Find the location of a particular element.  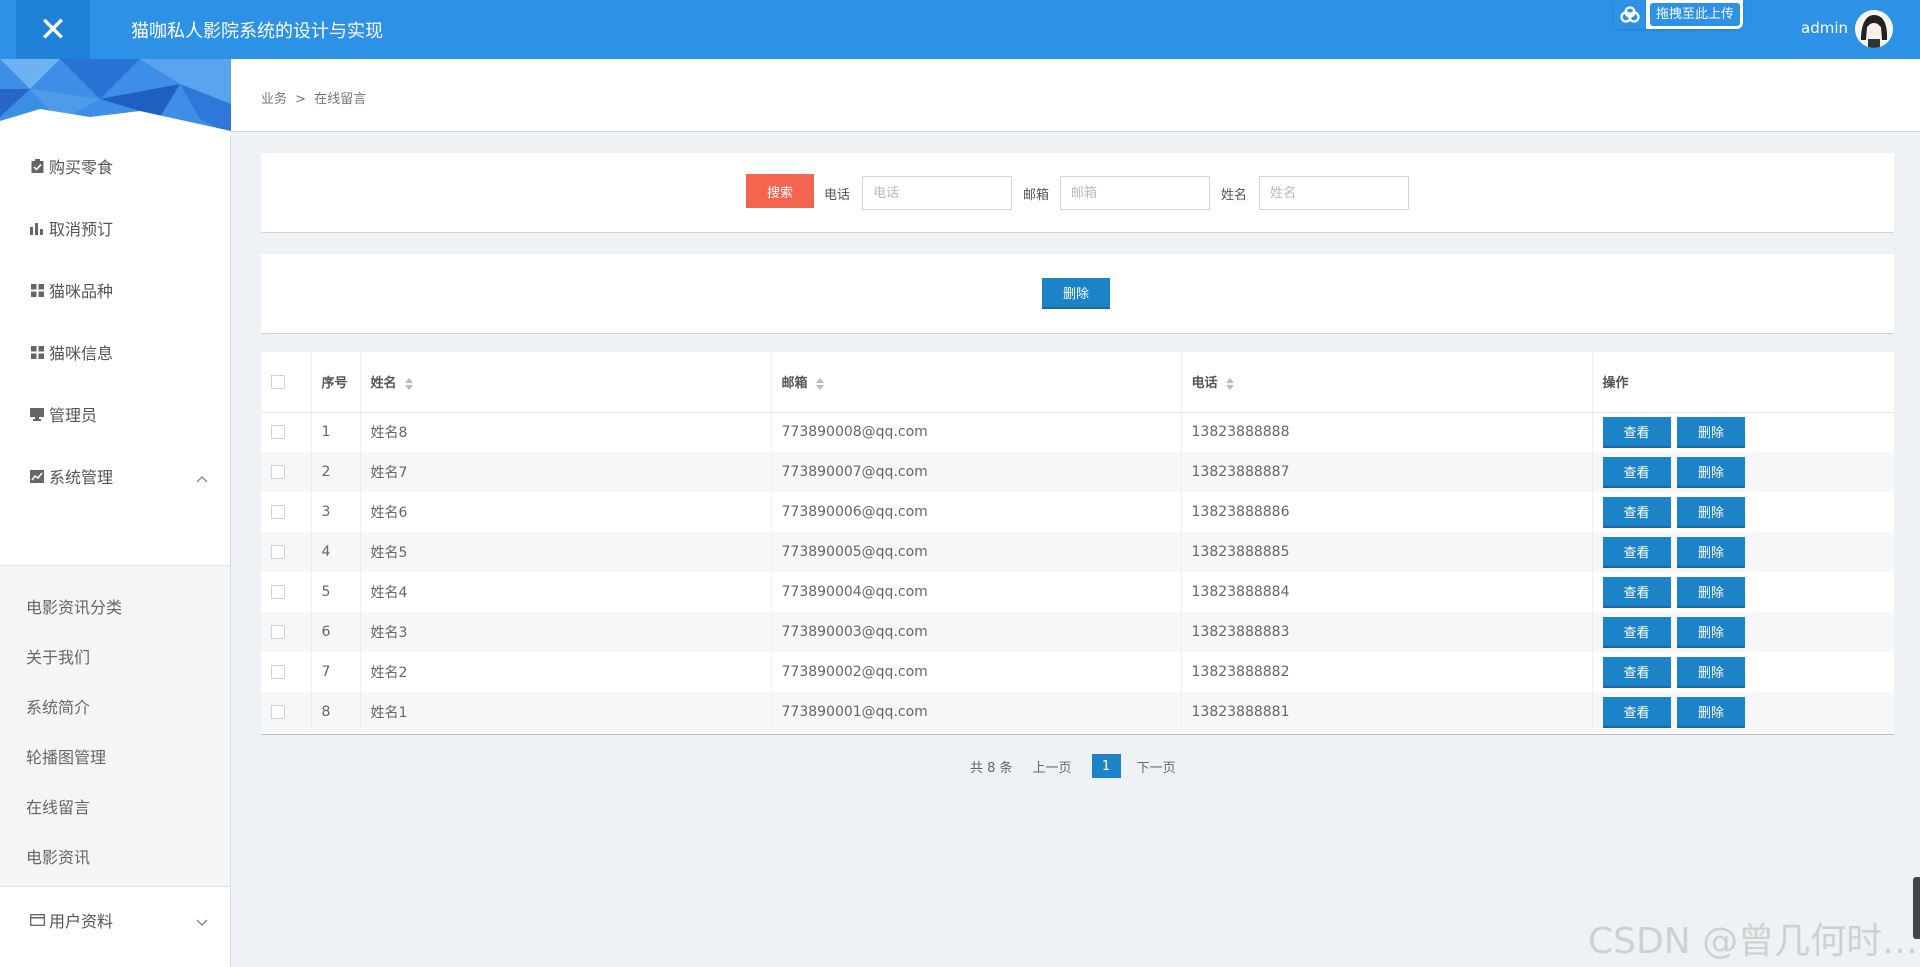

sidebar-item-label: 取消预订 is located at coordinates (81, 229).